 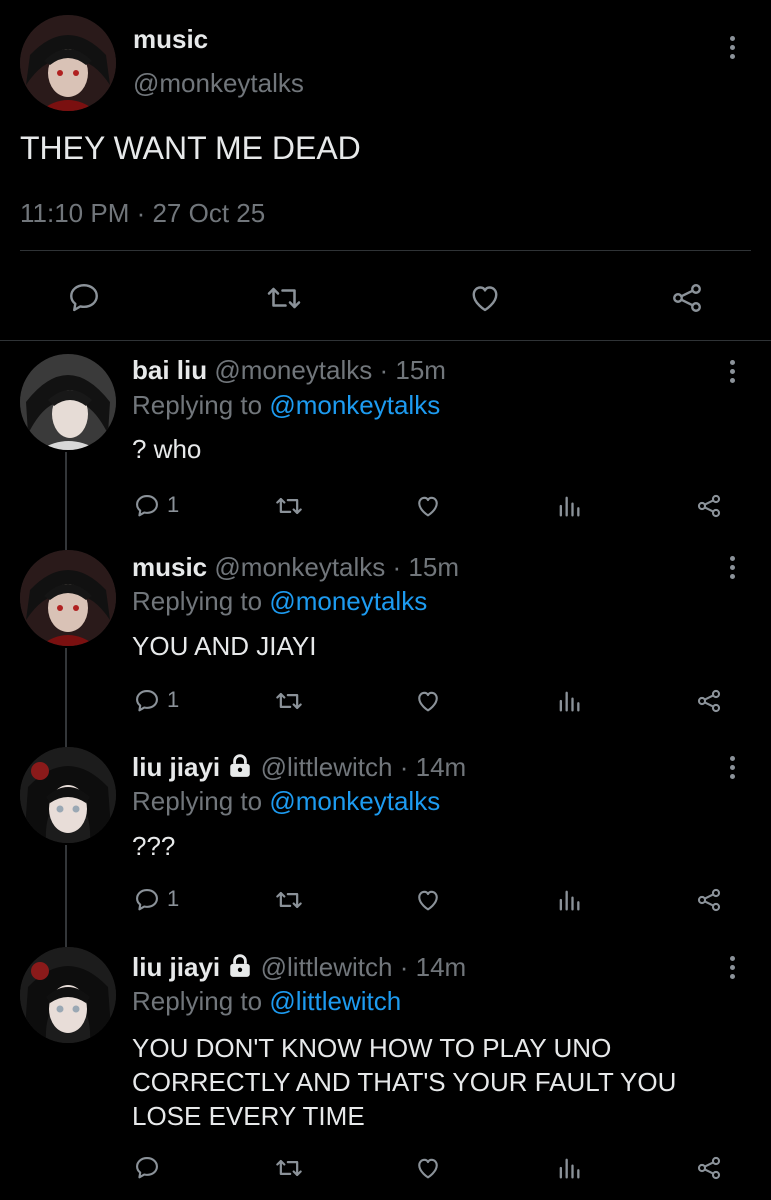 I want to click on replying-to-link: @littlewitch, so click(x=335, y=1001).